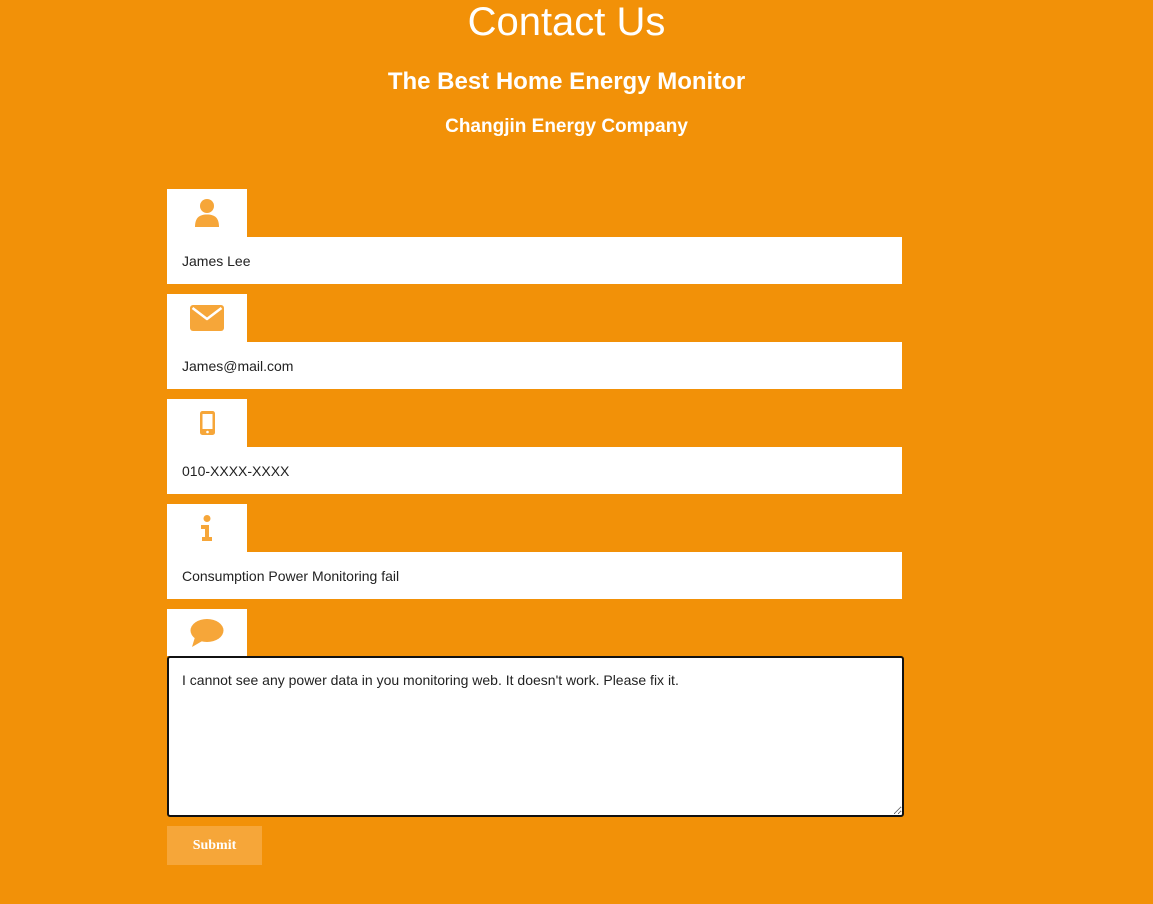  Describe the element at coordinates (534, 446) in the screenshot. I see `phone-field-group` at that location.